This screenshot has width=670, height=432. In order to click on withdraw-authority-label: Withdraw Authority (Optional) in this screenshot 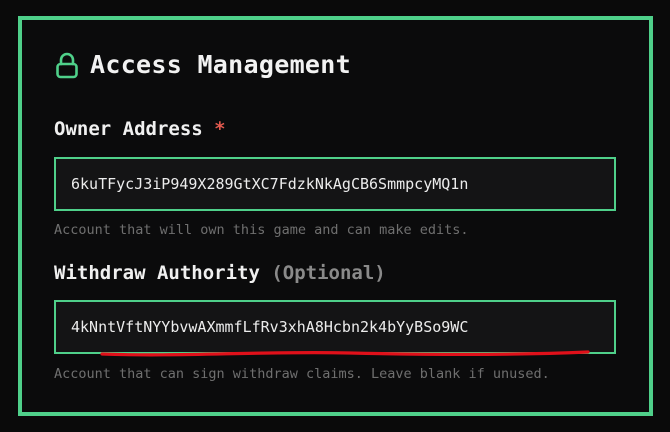, I will do `click(220, 273)`.